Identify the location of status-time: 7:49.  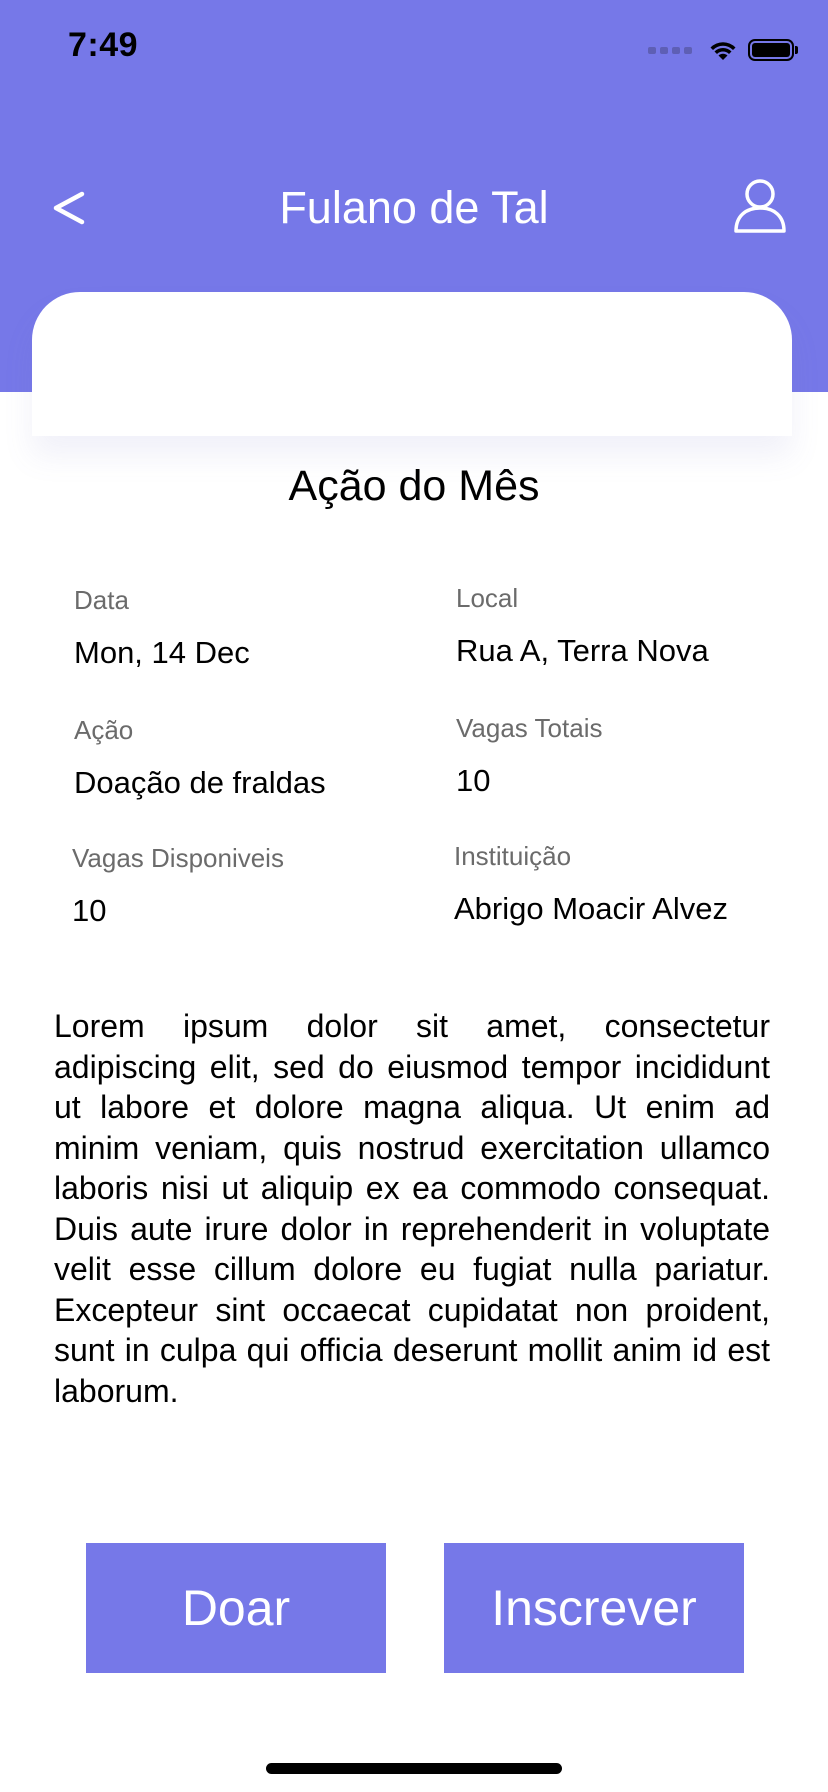
(103, 45).